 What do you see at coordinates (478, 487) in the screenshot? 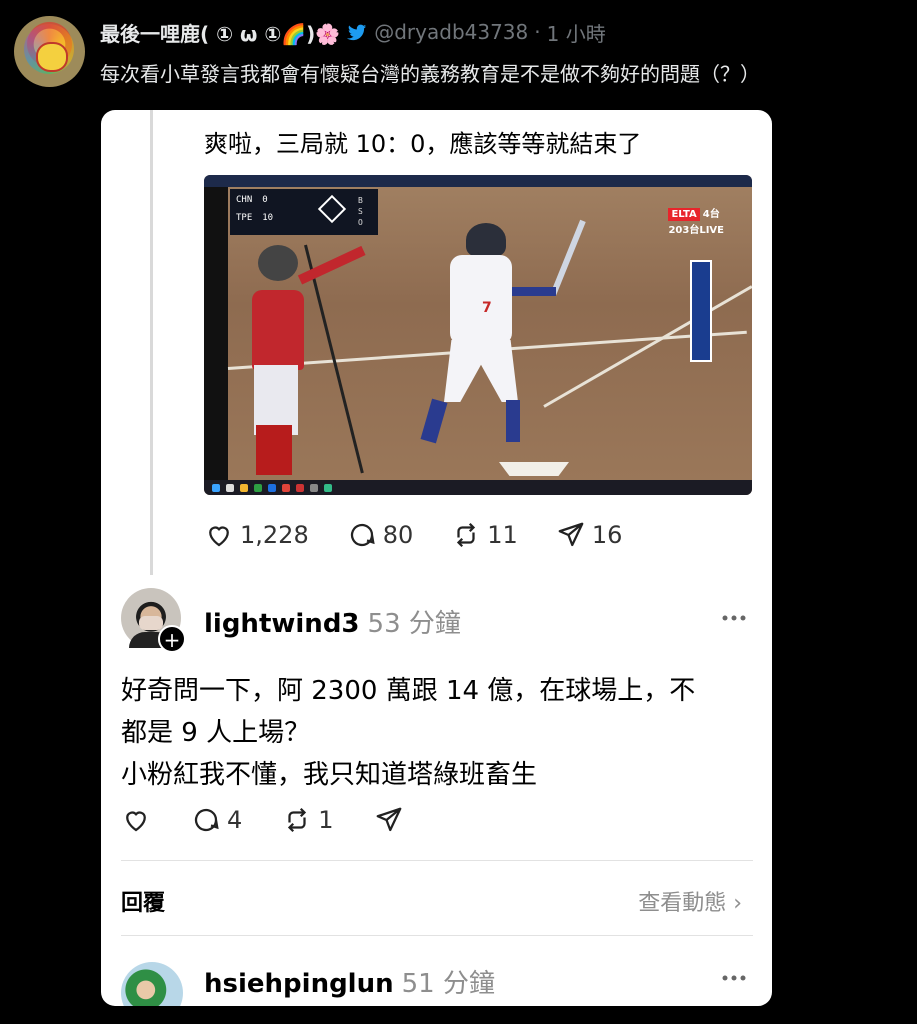
I see `windows-taskbar` at bounding box center [478, 487].